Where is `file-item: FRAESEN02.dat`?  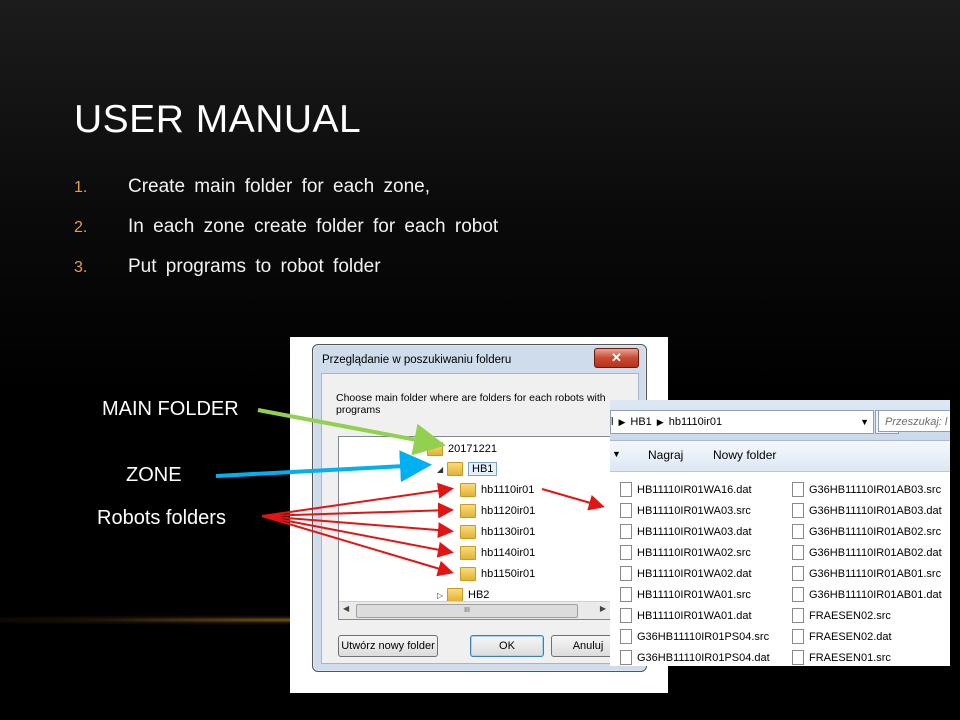
file-item: FRAESEN02.dat is located at coordinates (842, 636).